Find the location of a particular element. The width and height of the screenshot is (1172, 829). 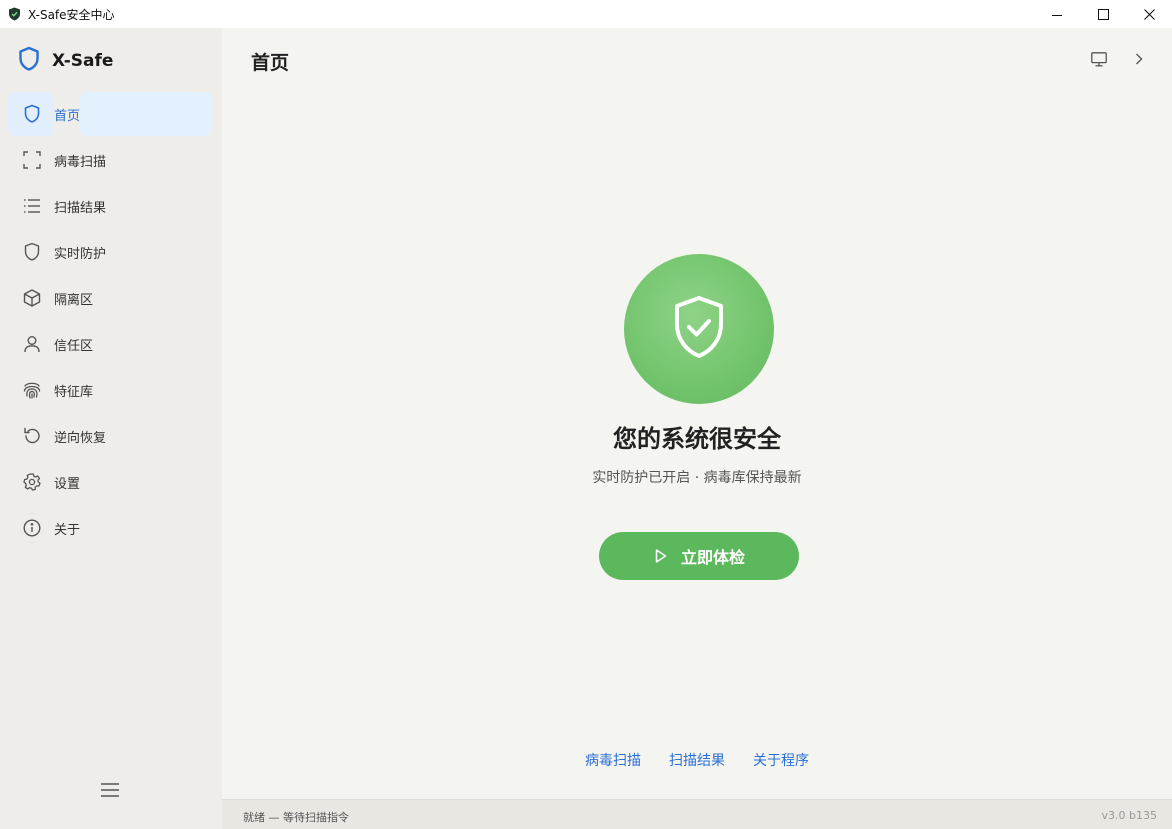

sidebar-item-label: 特征库 is located at coordinates (74, 392).